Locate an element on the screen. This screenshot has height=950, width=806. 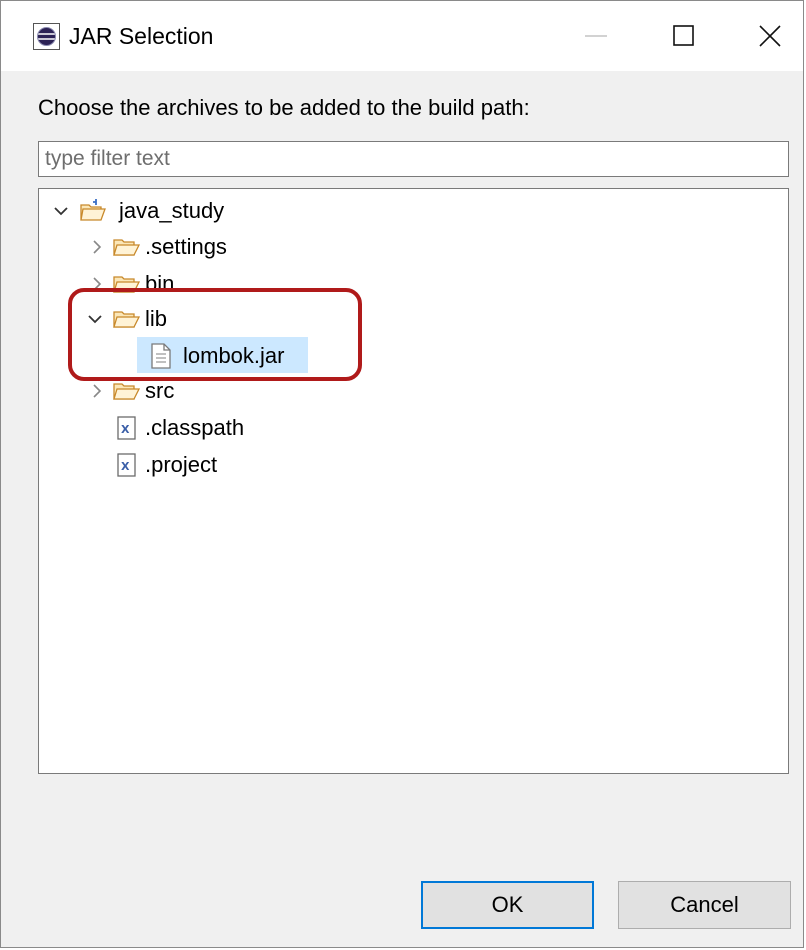
tree-item-label: java_study is located at coordinates (172, 210).